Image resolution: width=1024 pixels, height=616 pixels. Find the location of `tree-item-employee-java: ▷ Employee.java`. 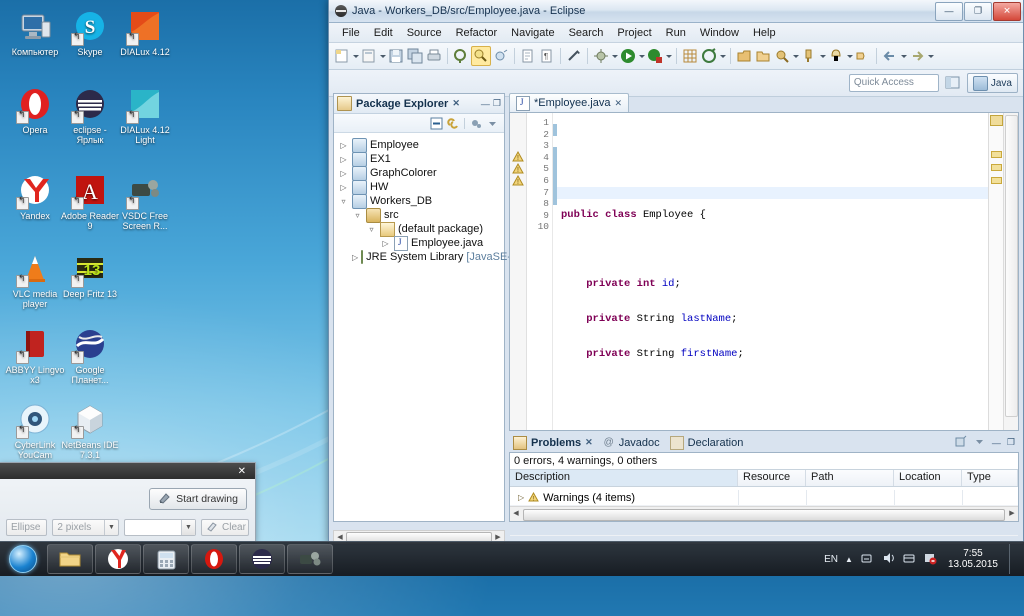

tree-item-employee-java: ▷ Employee.java is located at coordinates (421, 243).